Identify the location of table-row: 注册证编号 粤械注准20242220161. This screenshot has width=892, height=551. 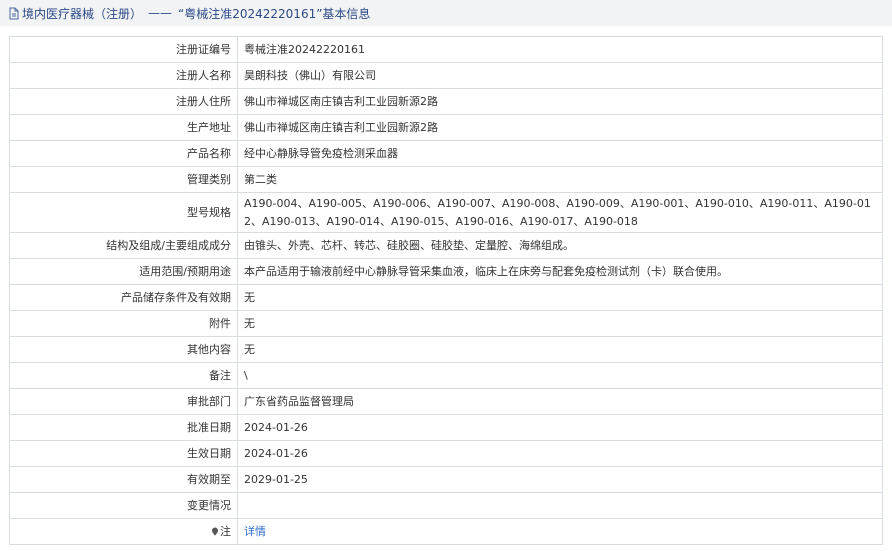
(446, 49).